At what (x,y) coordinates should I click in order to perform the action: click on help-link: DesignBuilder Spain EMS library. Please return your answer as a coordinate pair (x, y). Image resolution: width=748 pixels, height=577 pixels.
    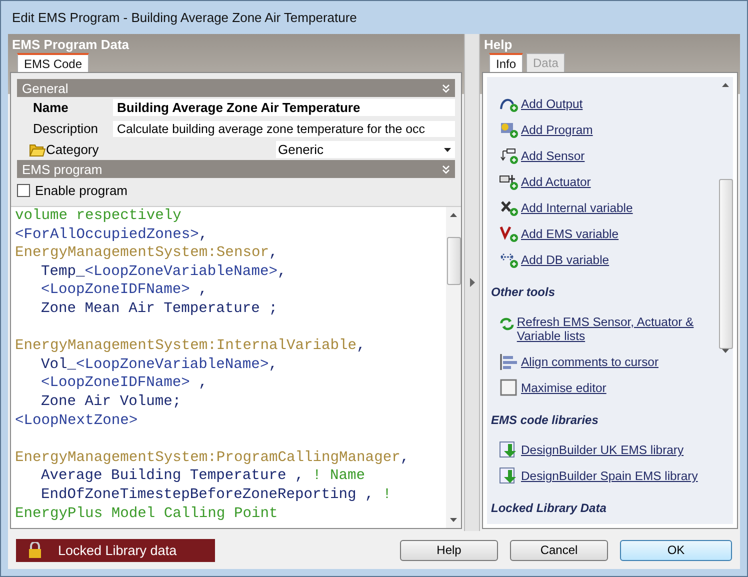
    Looking at the image, I should click on (609, 476).